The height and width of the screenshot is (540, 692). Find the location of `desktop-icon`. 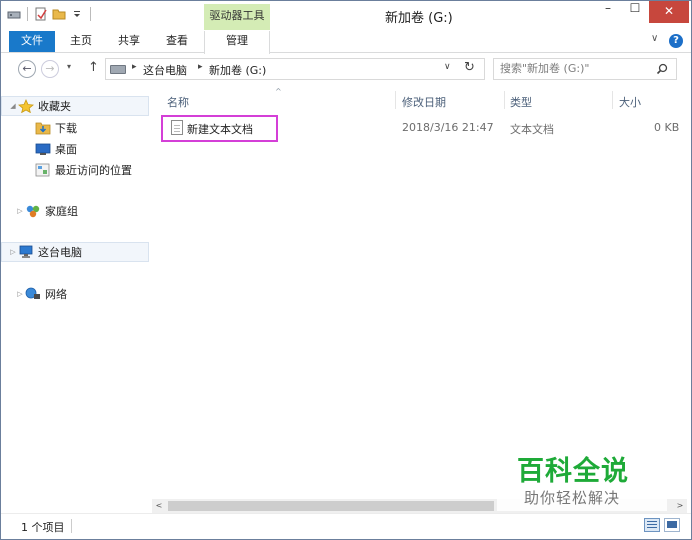

desktop-icon is located at coordinates (43, 149).